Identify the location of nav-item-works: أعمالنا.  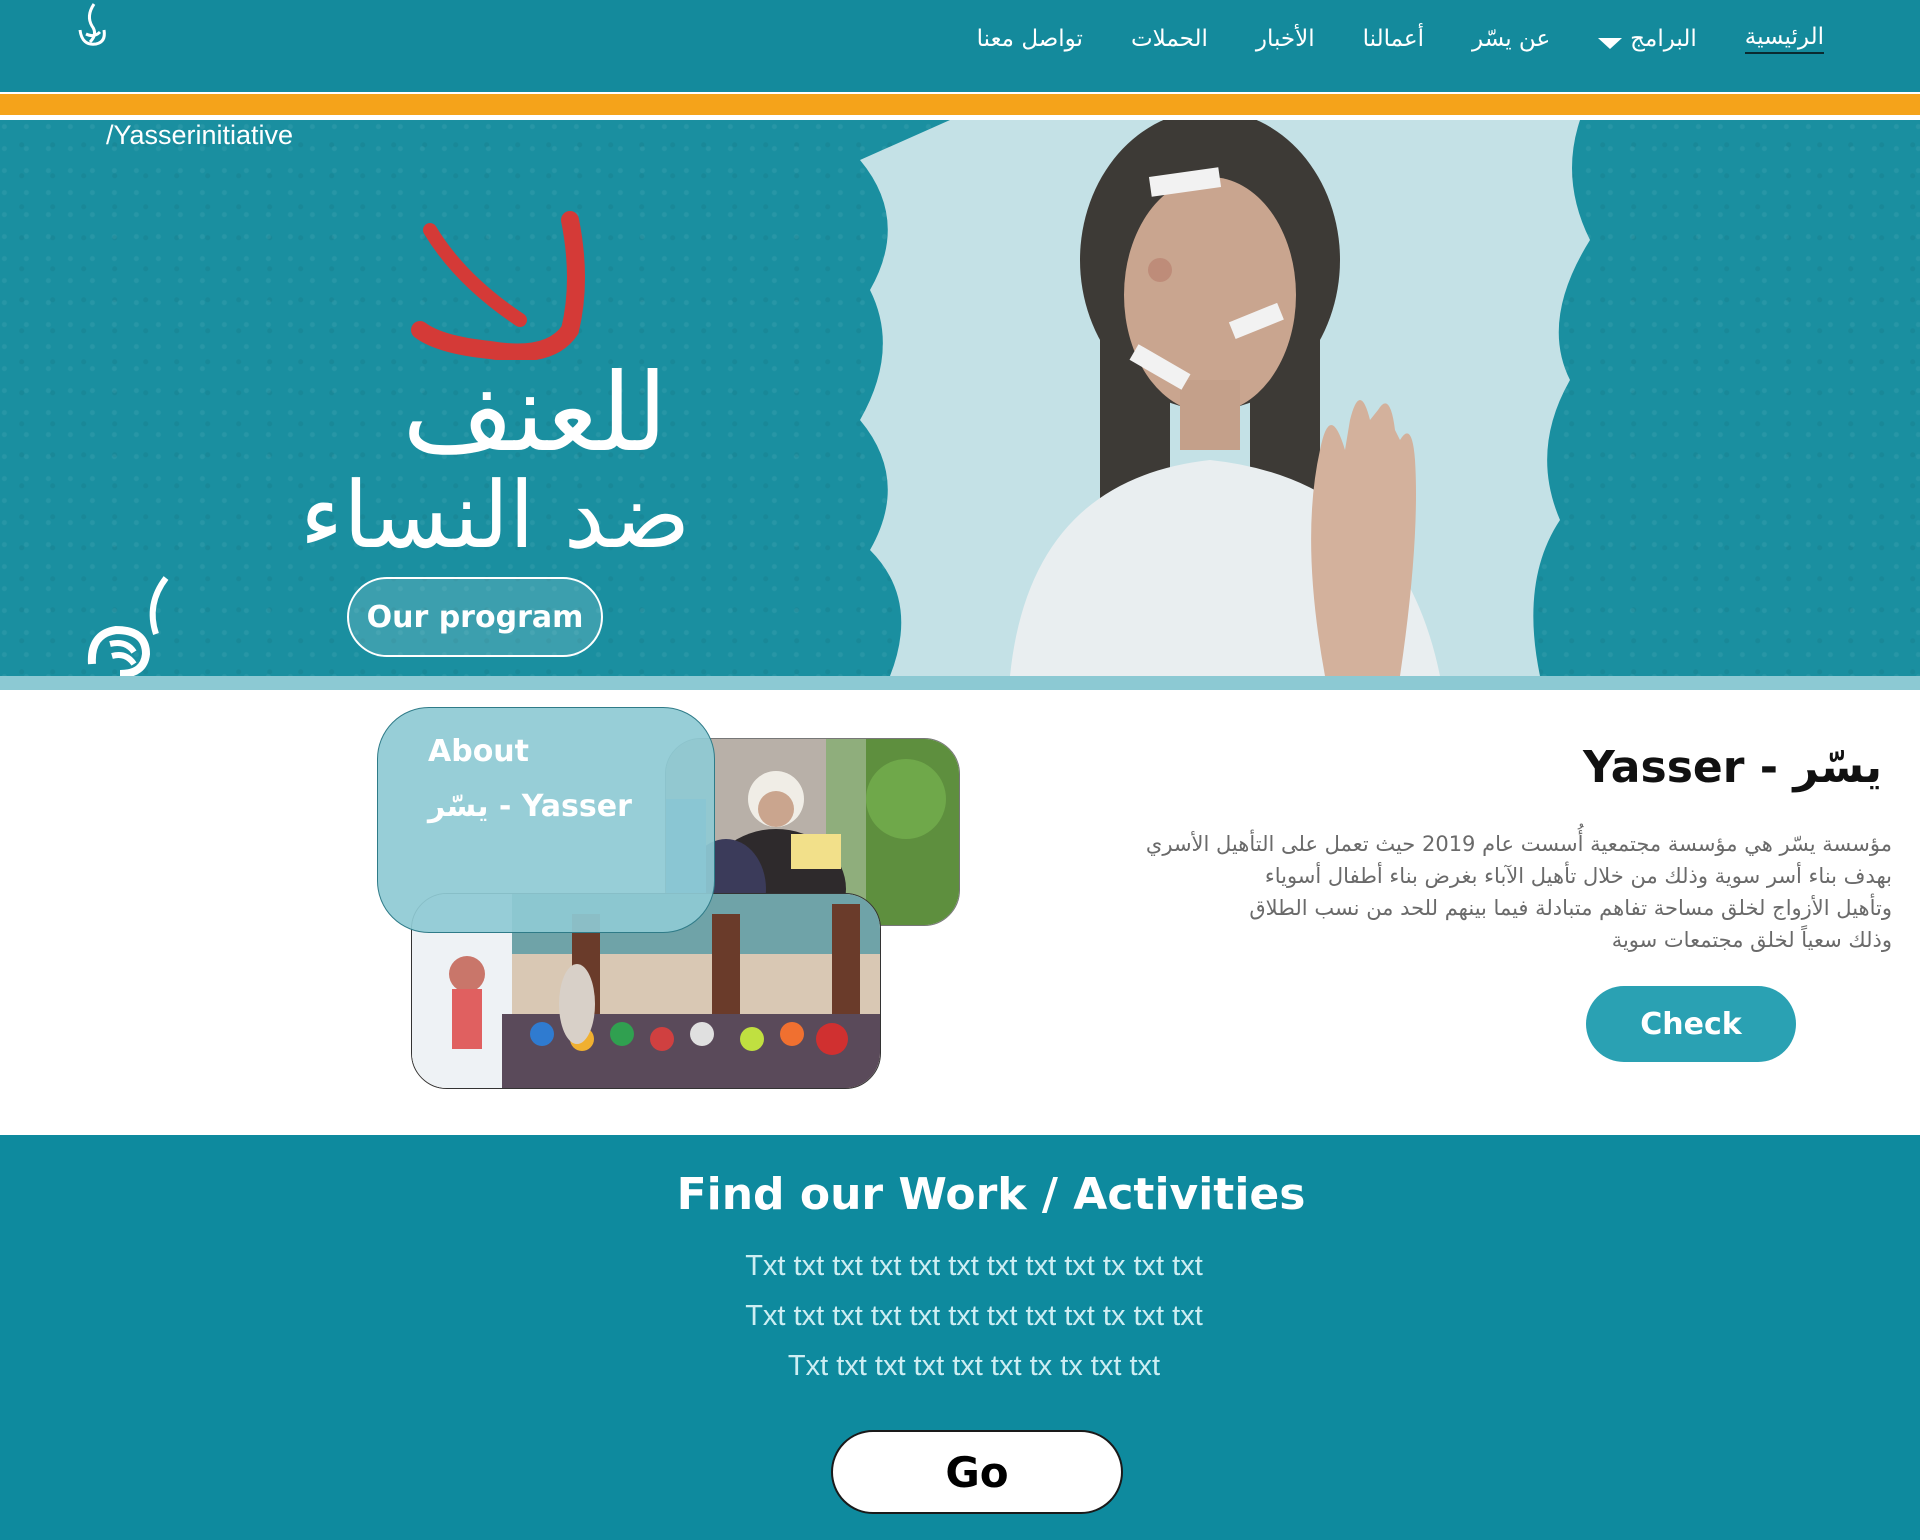
(1393, 39).